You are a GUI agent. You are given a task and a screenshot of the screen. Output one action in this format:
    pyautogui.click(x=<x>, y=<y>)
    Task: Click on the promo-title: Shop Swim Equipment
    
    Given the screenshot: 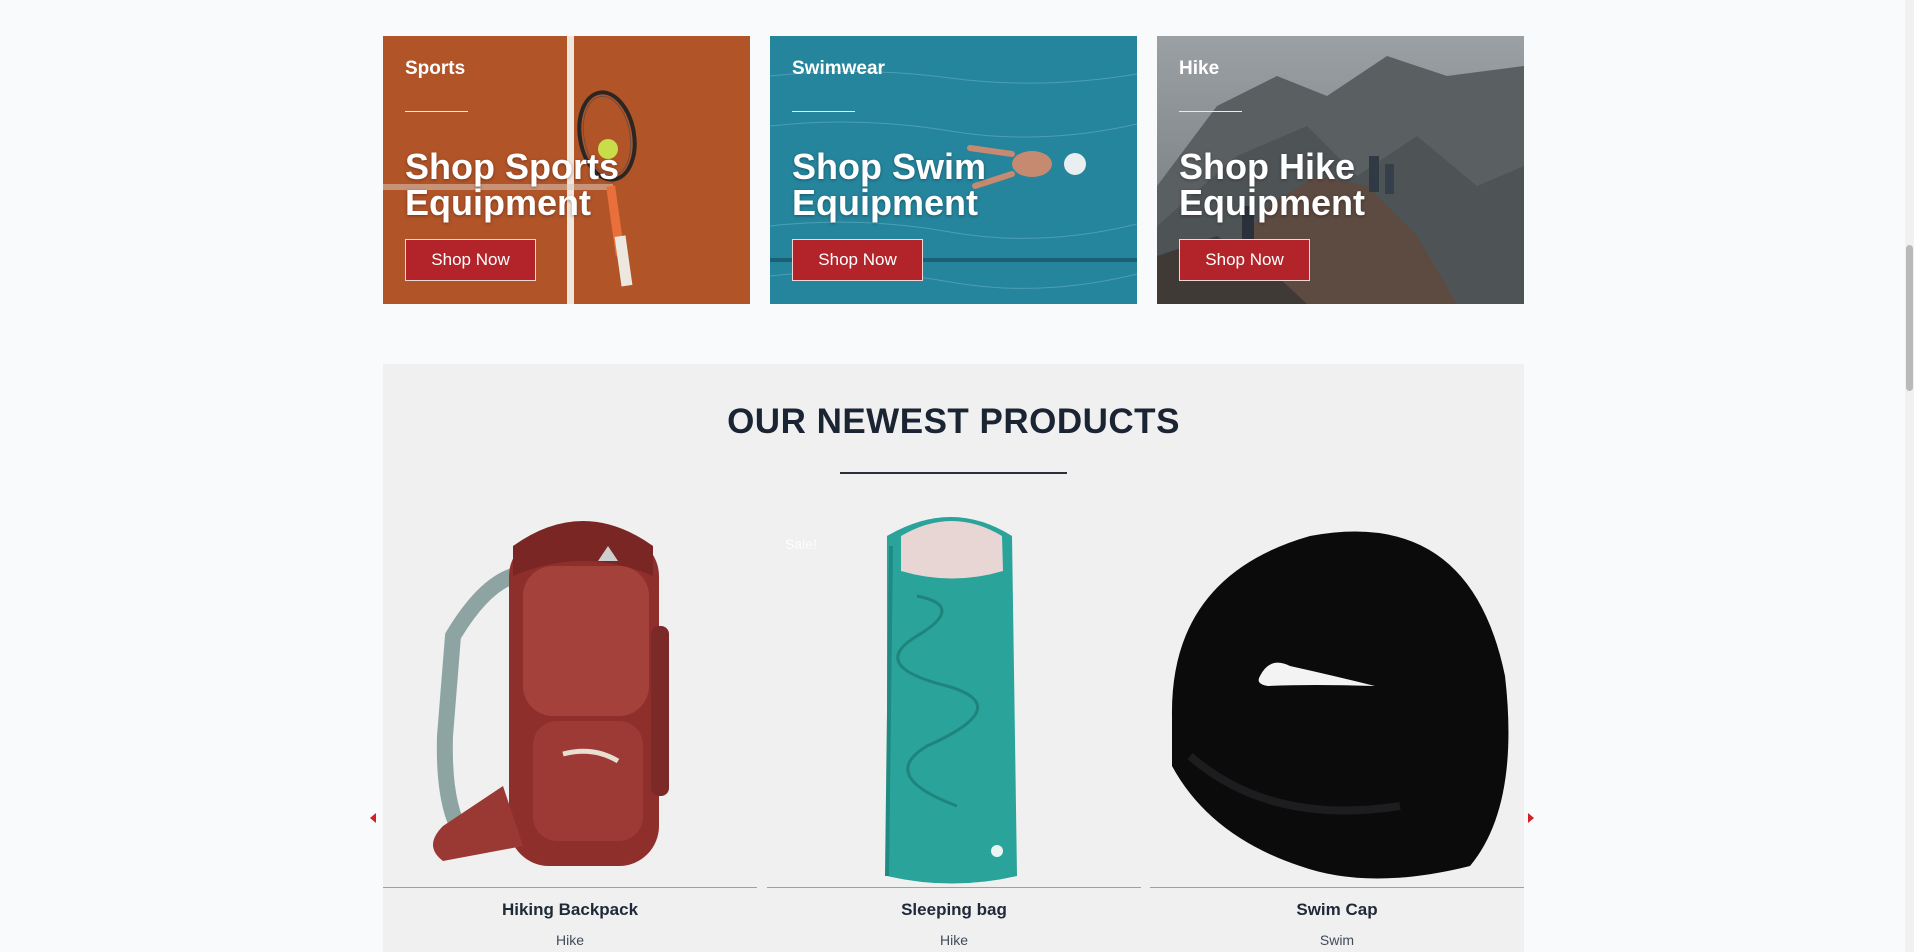 What is the action you would take?
    pyautogui.click(x=889, y=184)
    